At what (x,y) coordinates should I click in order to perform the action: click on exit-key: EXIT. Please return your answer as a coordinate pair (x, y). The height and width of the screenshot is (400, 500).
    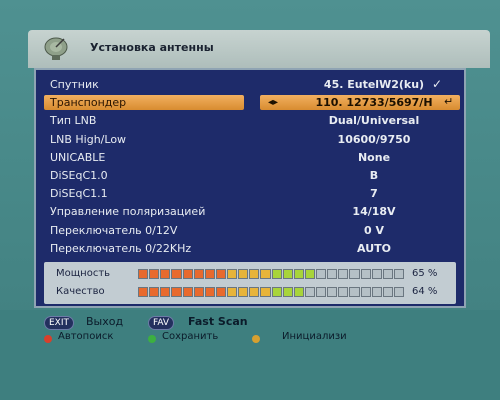
    Looking at the image, I should click on (59, 323).